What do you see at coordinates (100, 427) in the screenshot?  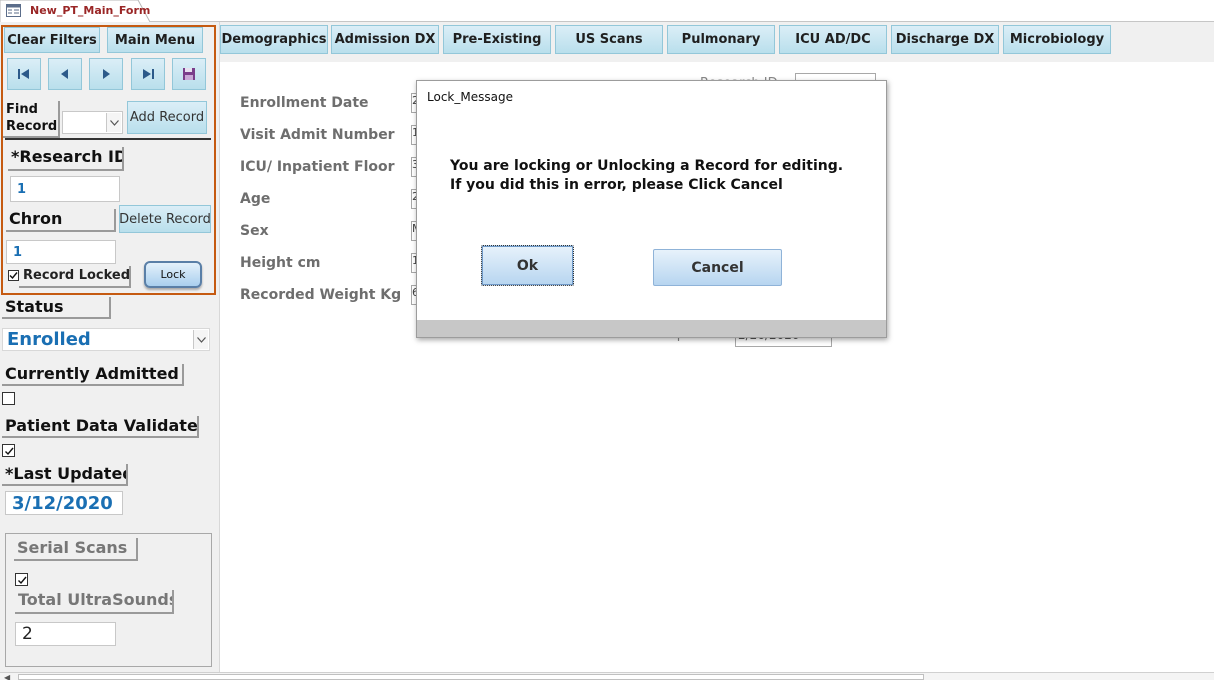 I see `patient-data-validated-label: Patient Data Validated` at bounding box center [100, 427].